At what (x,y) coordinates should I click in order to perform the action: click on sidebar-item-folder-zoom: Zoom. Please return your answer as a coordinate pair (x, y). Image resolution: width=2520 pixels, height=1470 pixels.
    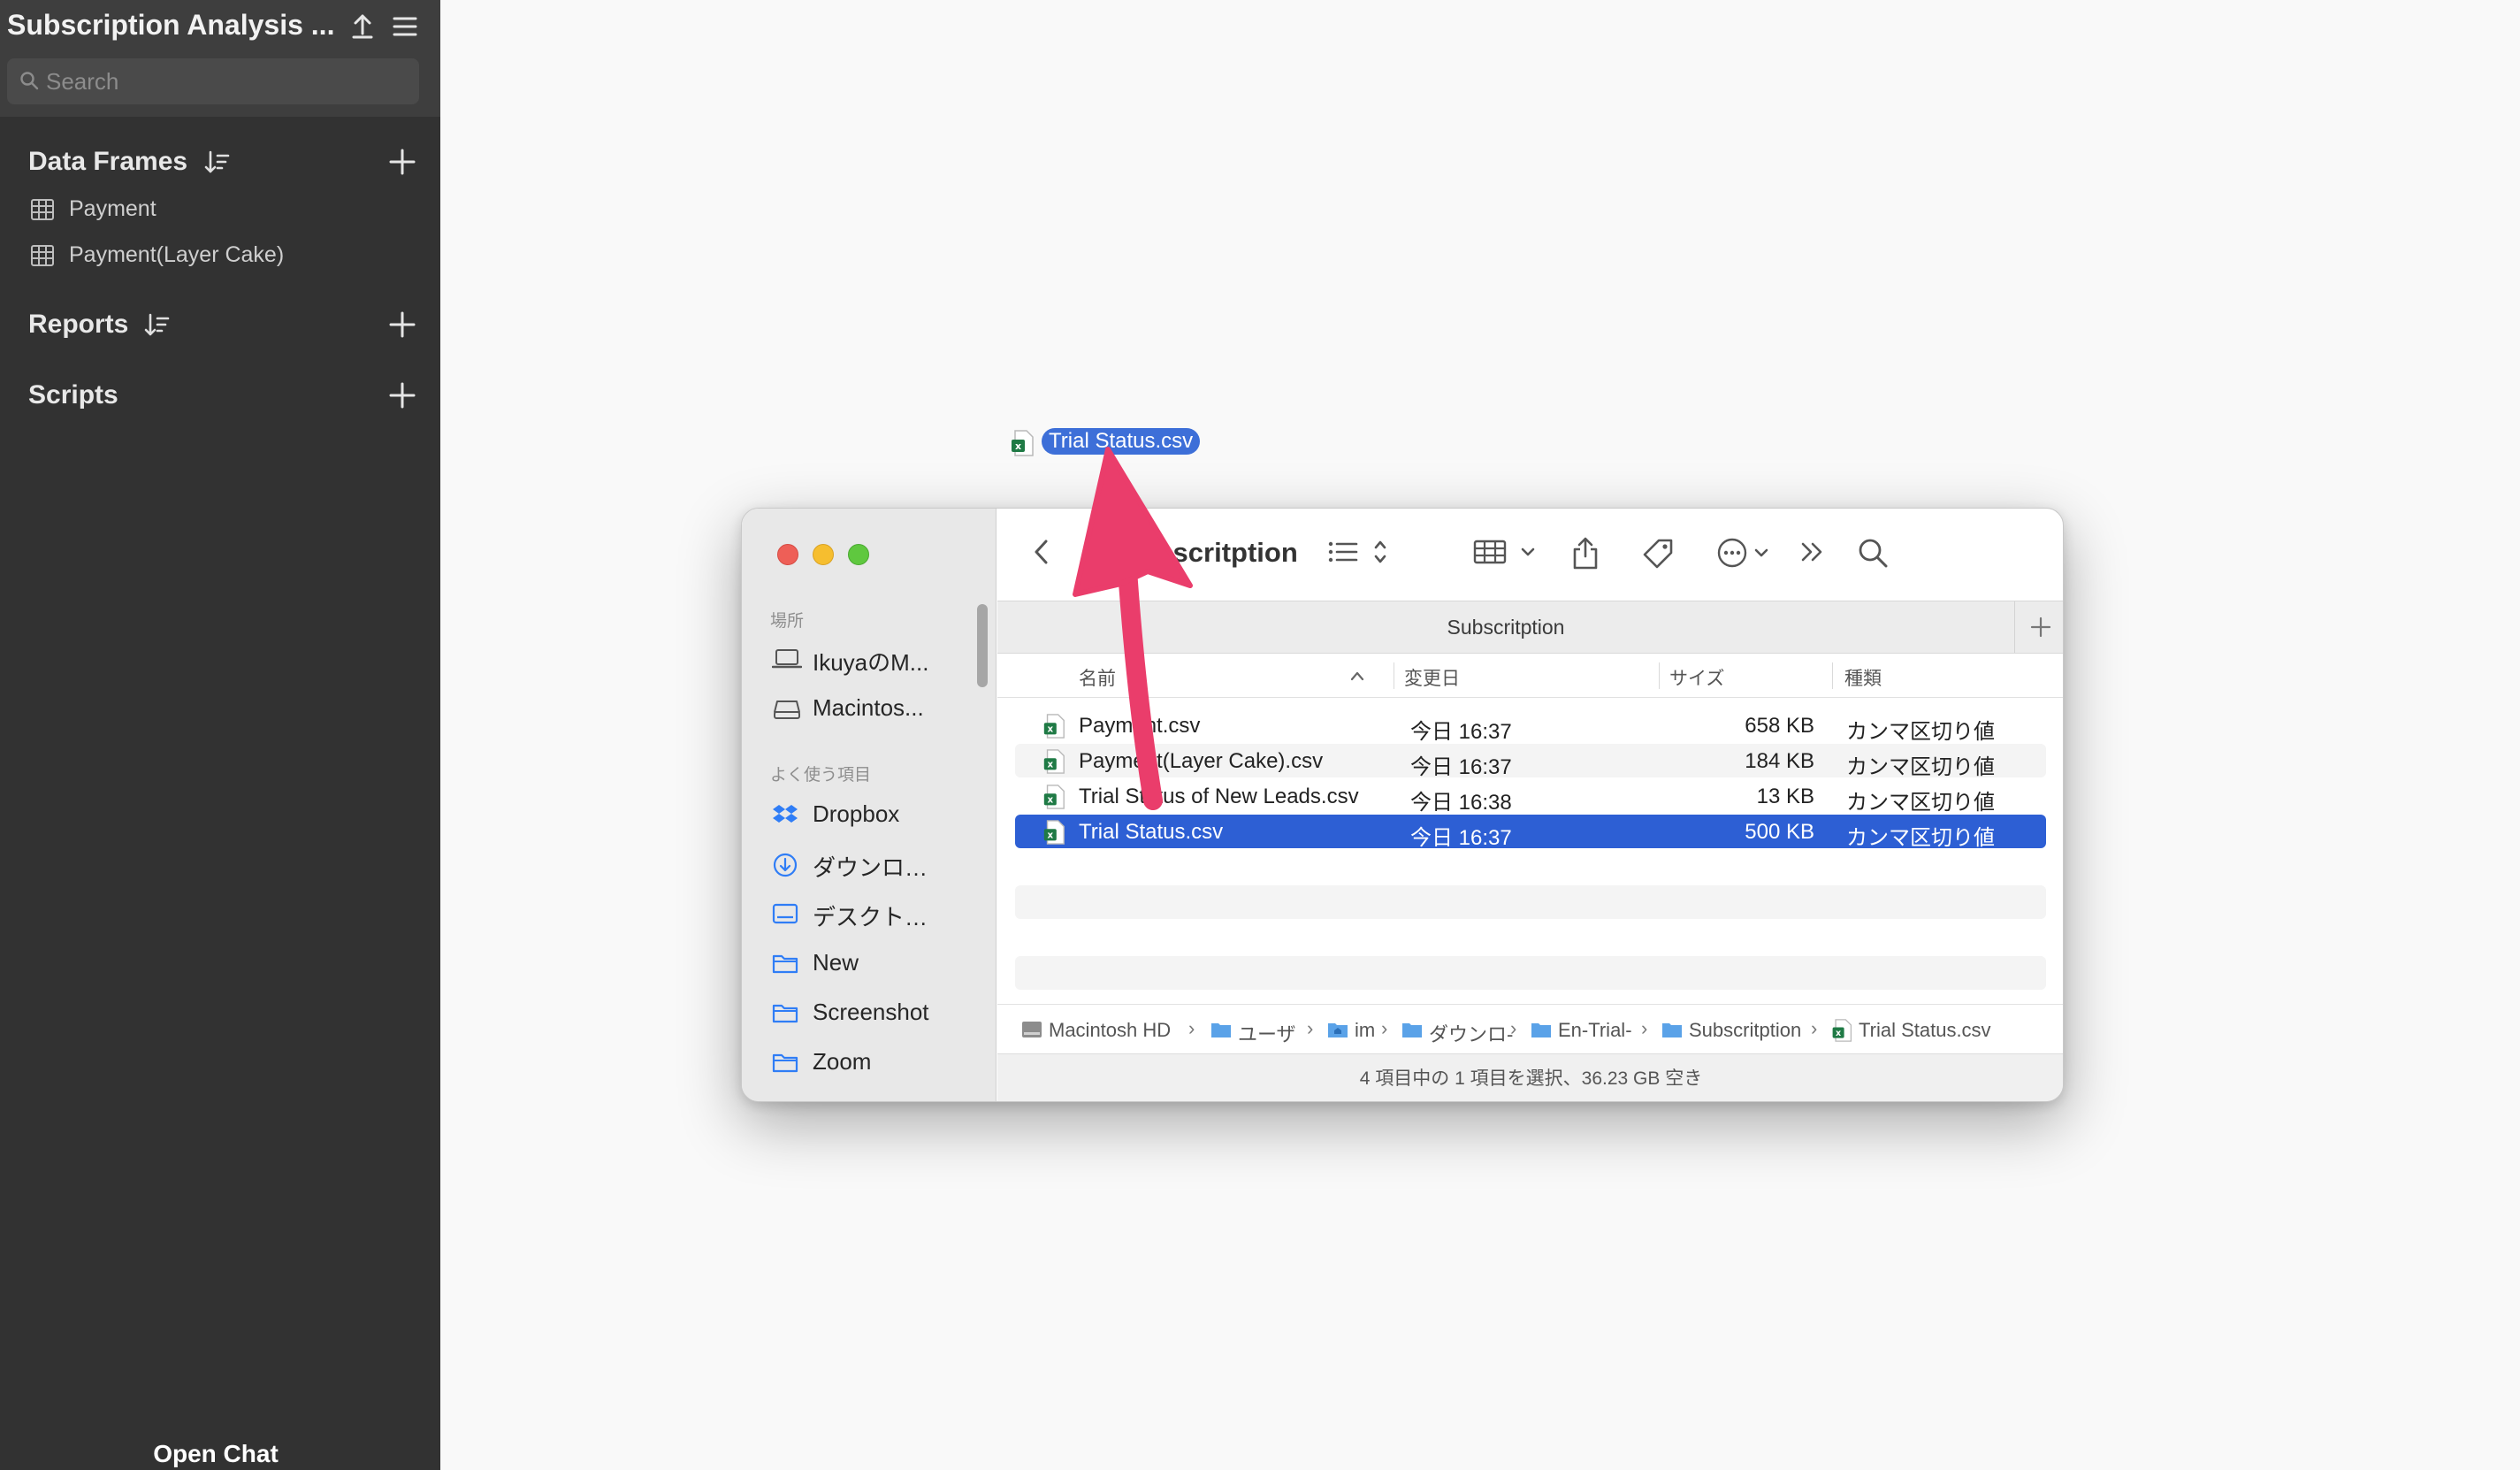
    Looking at the image, I should click on (878, 1062).